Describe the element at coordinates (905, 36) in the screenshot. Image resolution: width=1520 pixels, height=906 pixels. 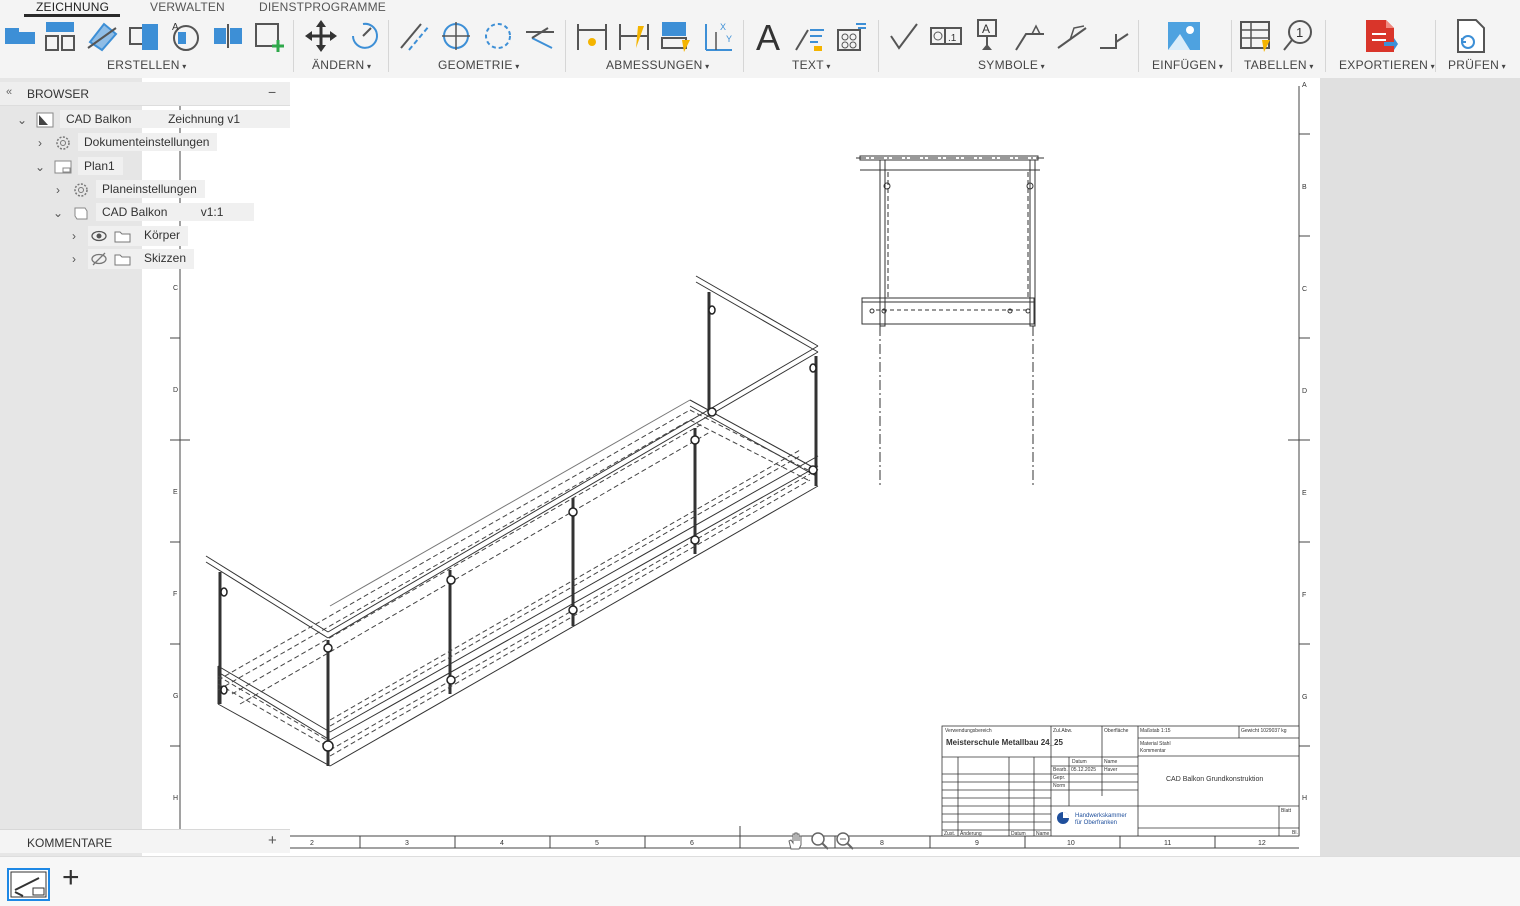
I see `surface-texture-icon` at that location.